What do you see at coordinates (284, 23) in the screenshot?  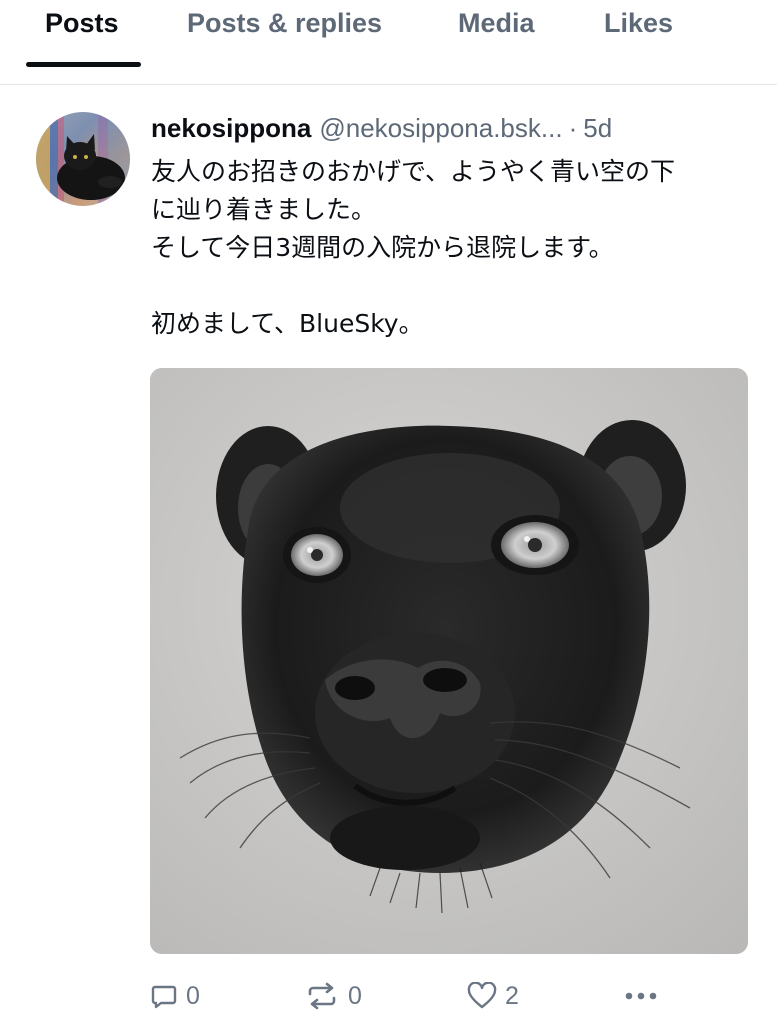 I see `tab-posts-and-replies: Posts & replies` at bounding box center [284, 23].